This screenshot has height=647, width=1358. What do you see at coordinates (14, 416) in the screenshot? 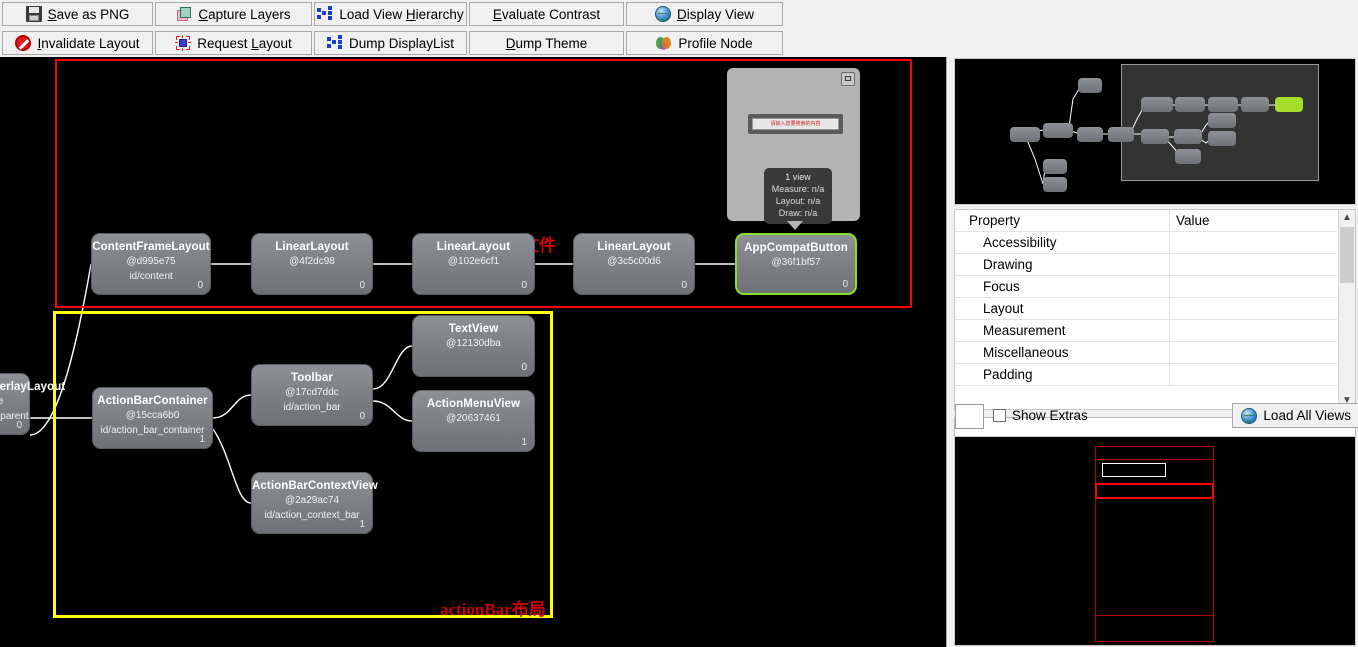
I see `node-resource: id/content_parent` at bounding box center [14, 416].